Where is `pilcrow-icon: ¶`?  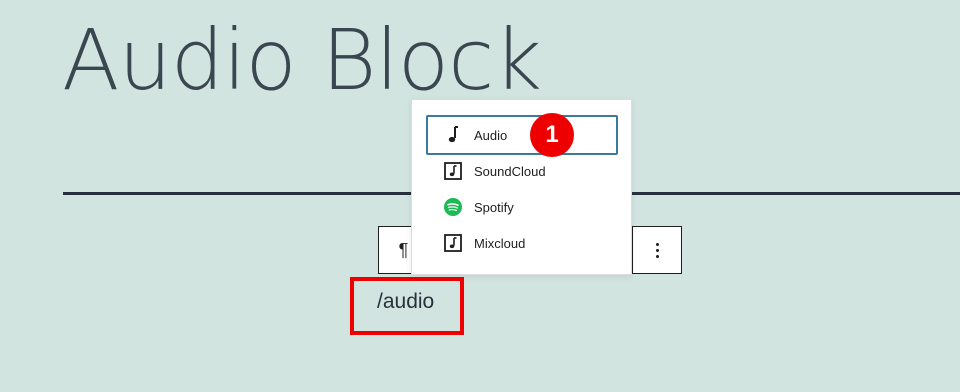 pilcrow-icon: ¶ is located at coordinates (403, 249).